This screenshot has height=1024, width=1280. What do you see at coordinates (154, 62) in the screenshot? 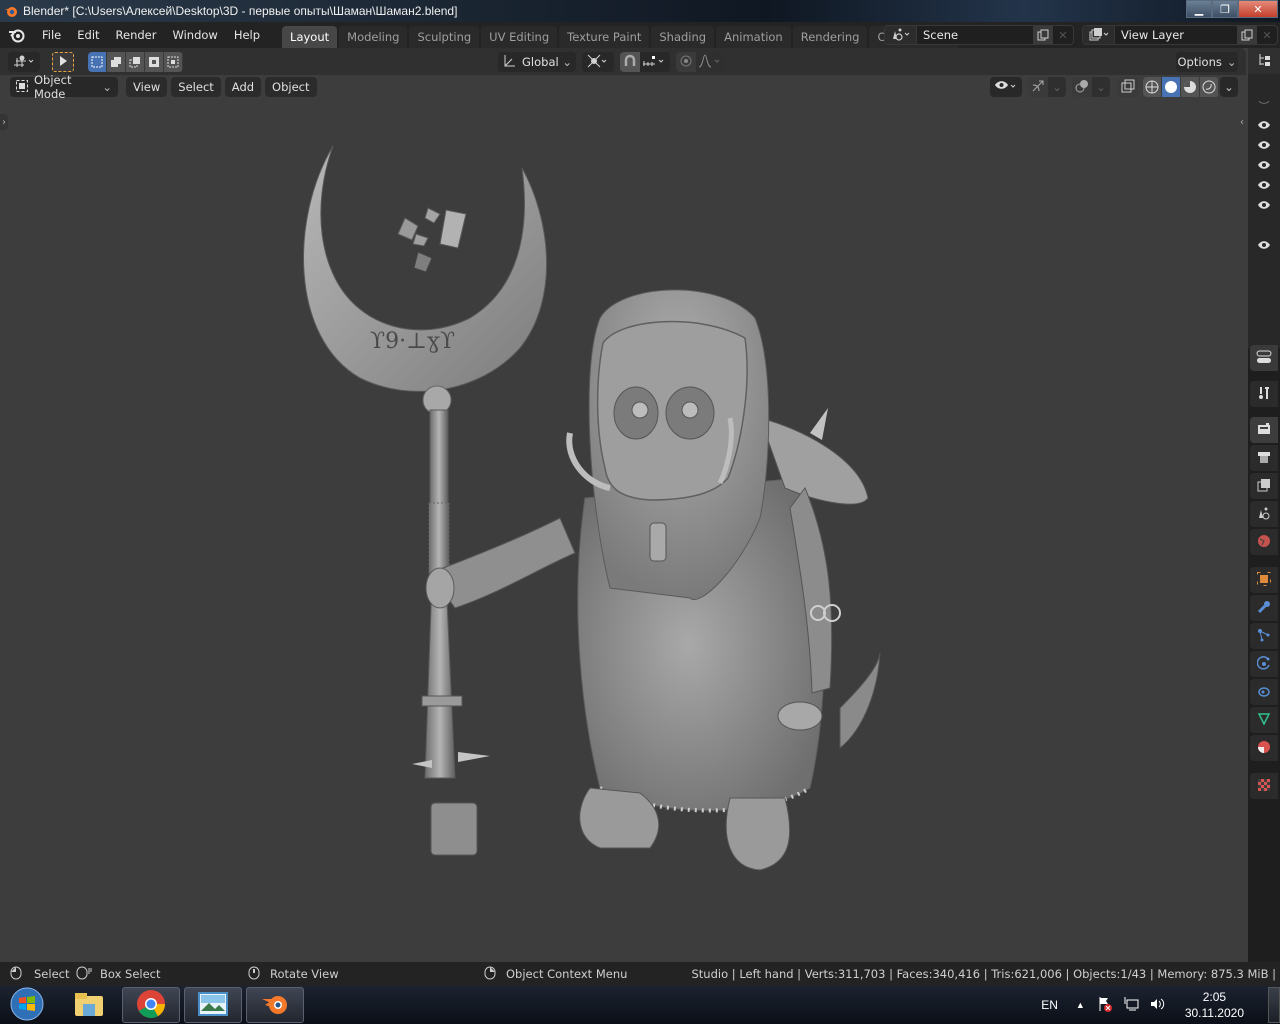
I see `select-mode-difference` at bounding box center [154, 62].